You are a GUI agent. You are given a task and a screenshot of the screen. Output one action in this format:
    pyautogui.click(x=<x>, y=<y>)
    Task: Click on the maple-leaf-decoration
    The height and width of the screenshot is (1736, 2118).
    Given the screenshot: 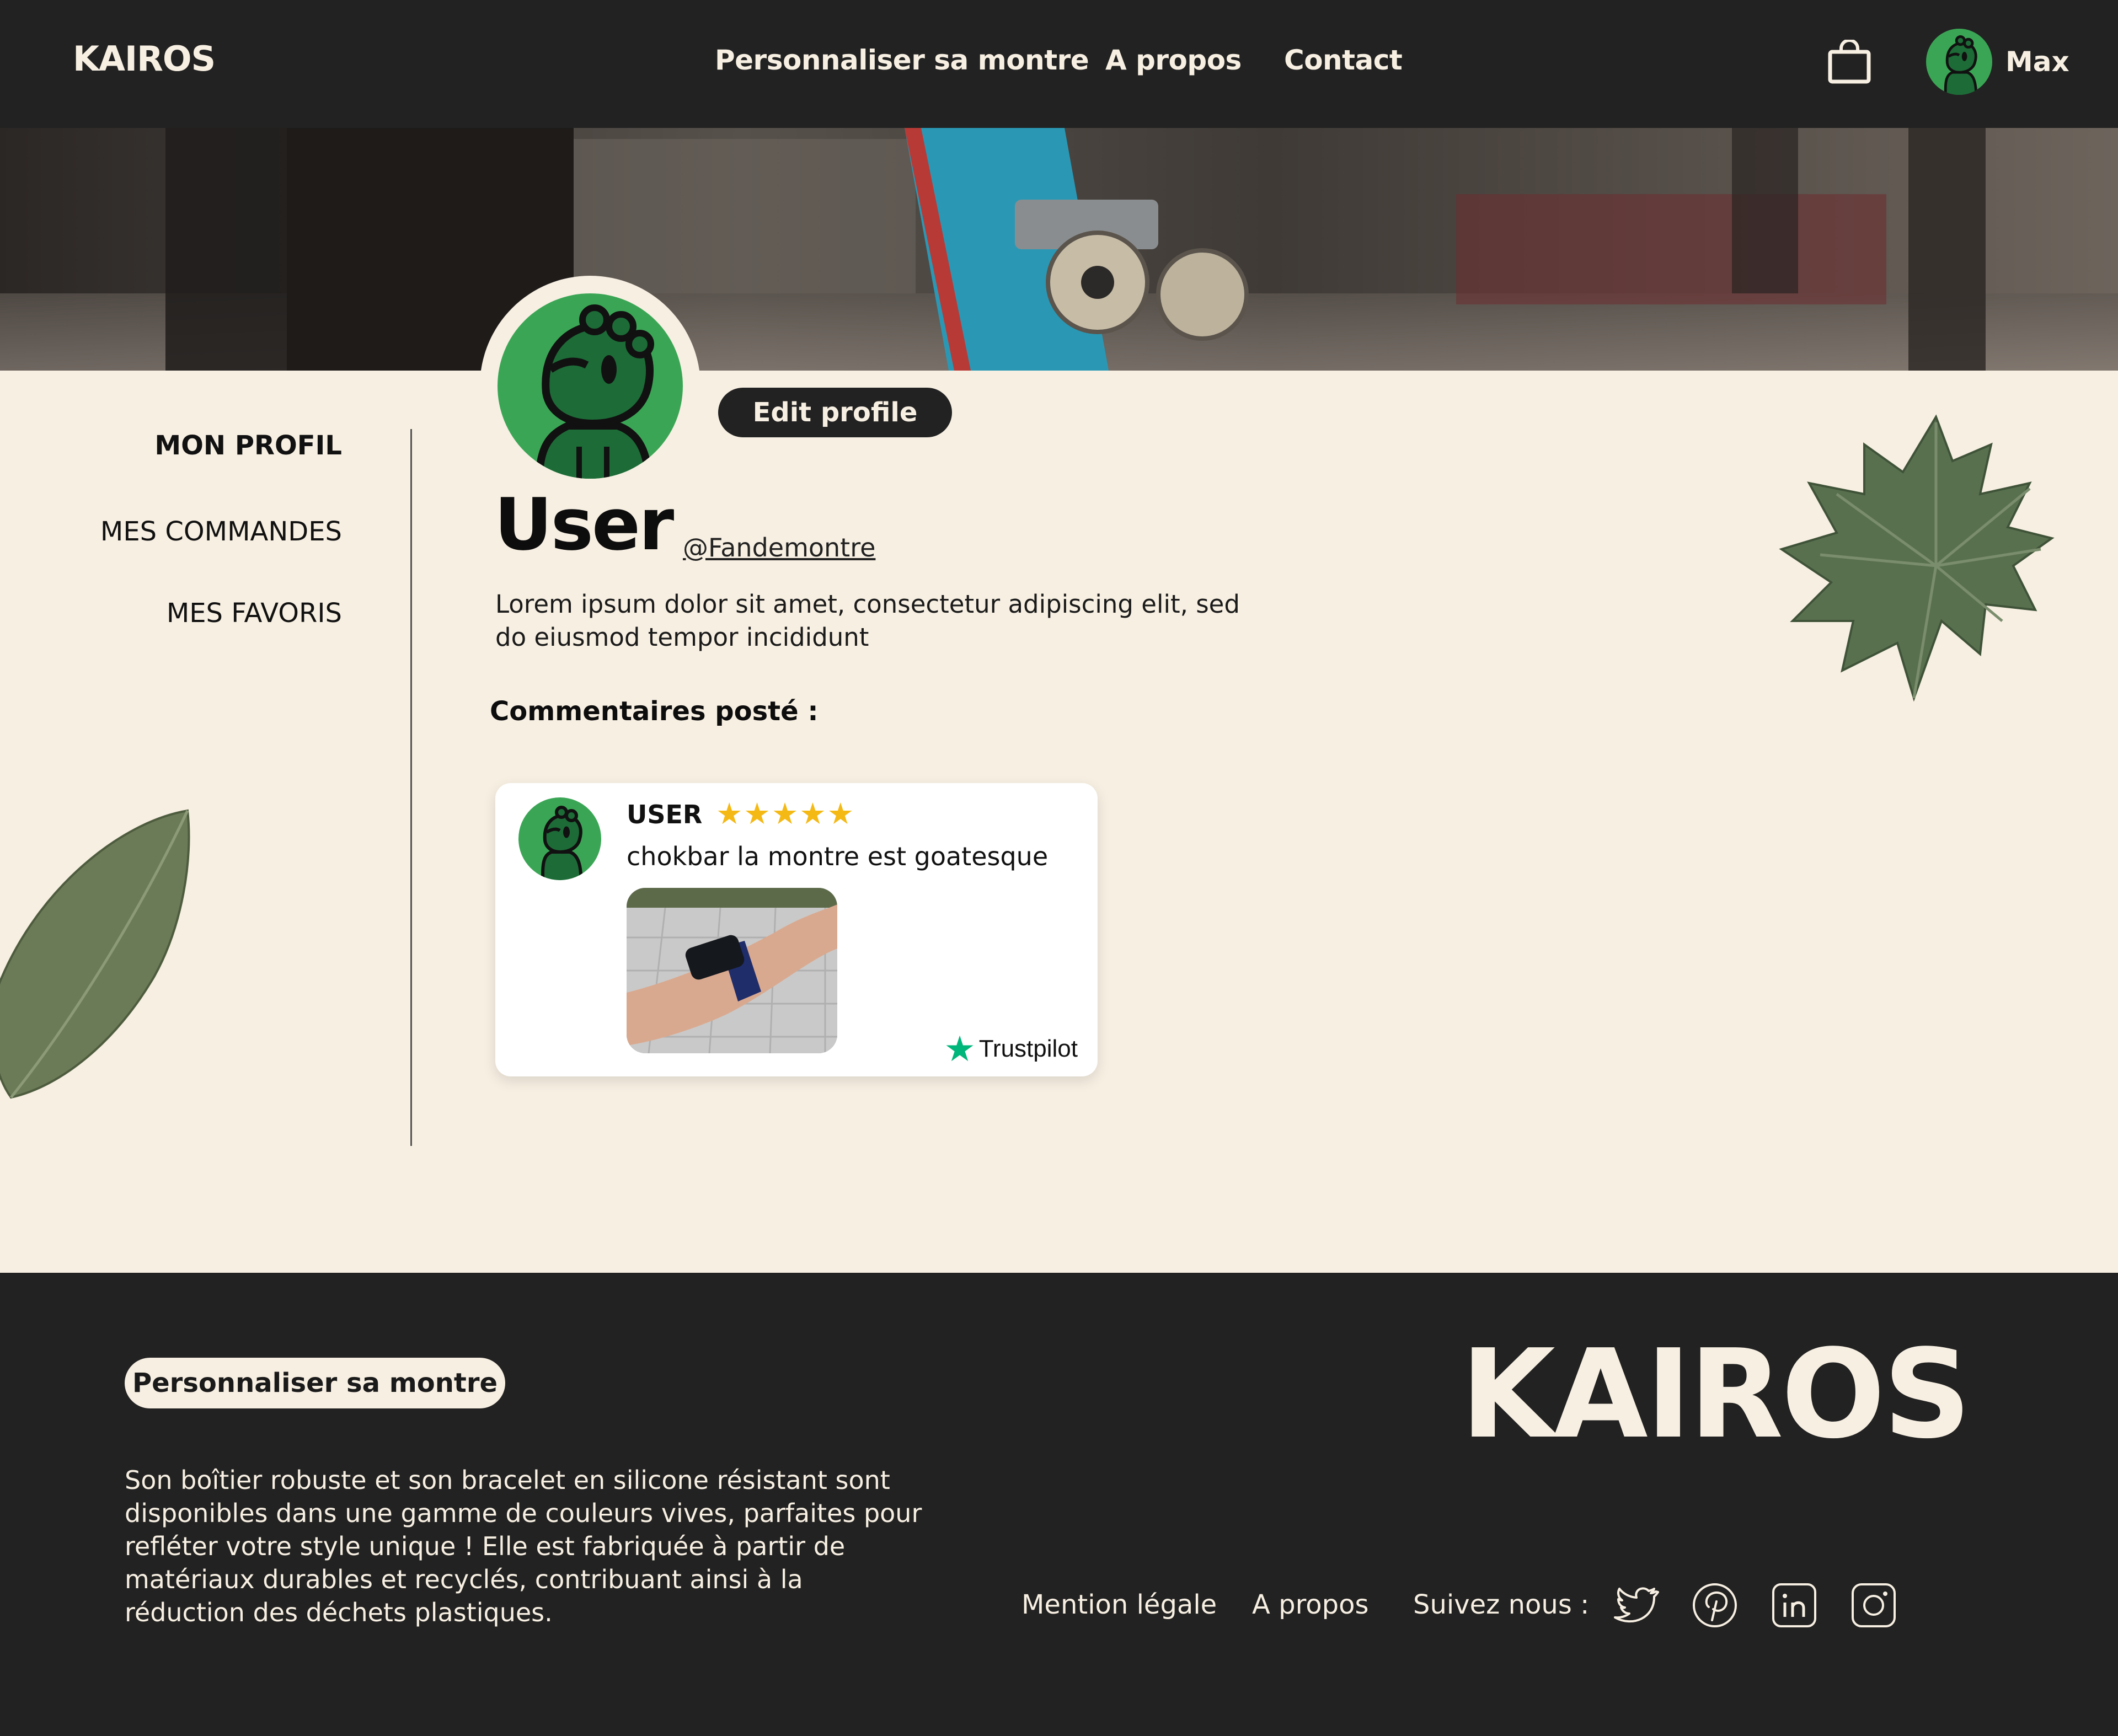 What is the action you would take?
    pyautogui.click(x=1917, y=558)
    